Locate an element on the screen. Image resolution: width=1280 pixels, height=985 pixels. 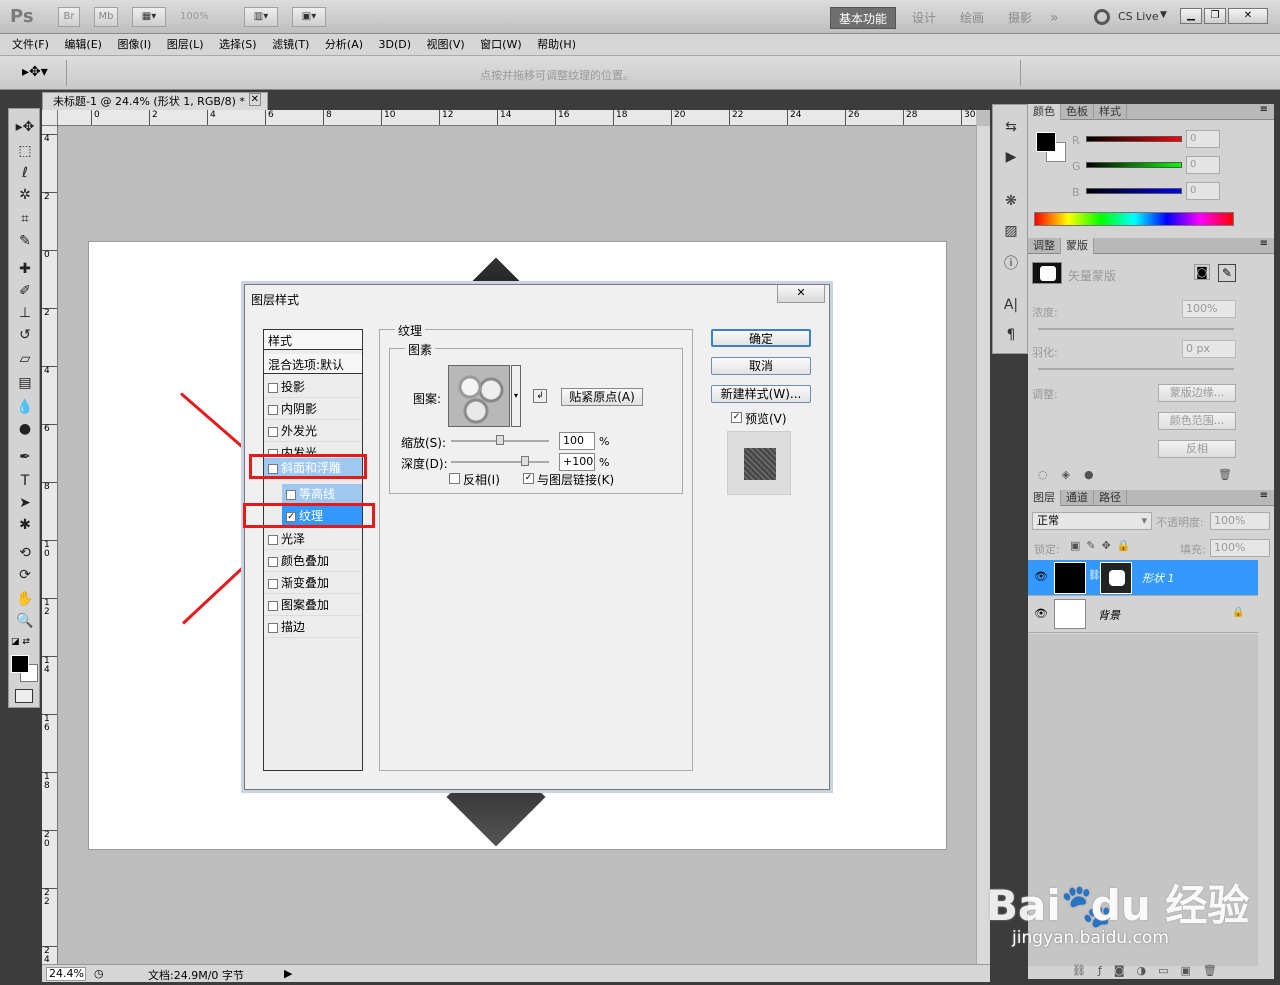
status-info-icon: ◷ is located at coordinates (99, 973).